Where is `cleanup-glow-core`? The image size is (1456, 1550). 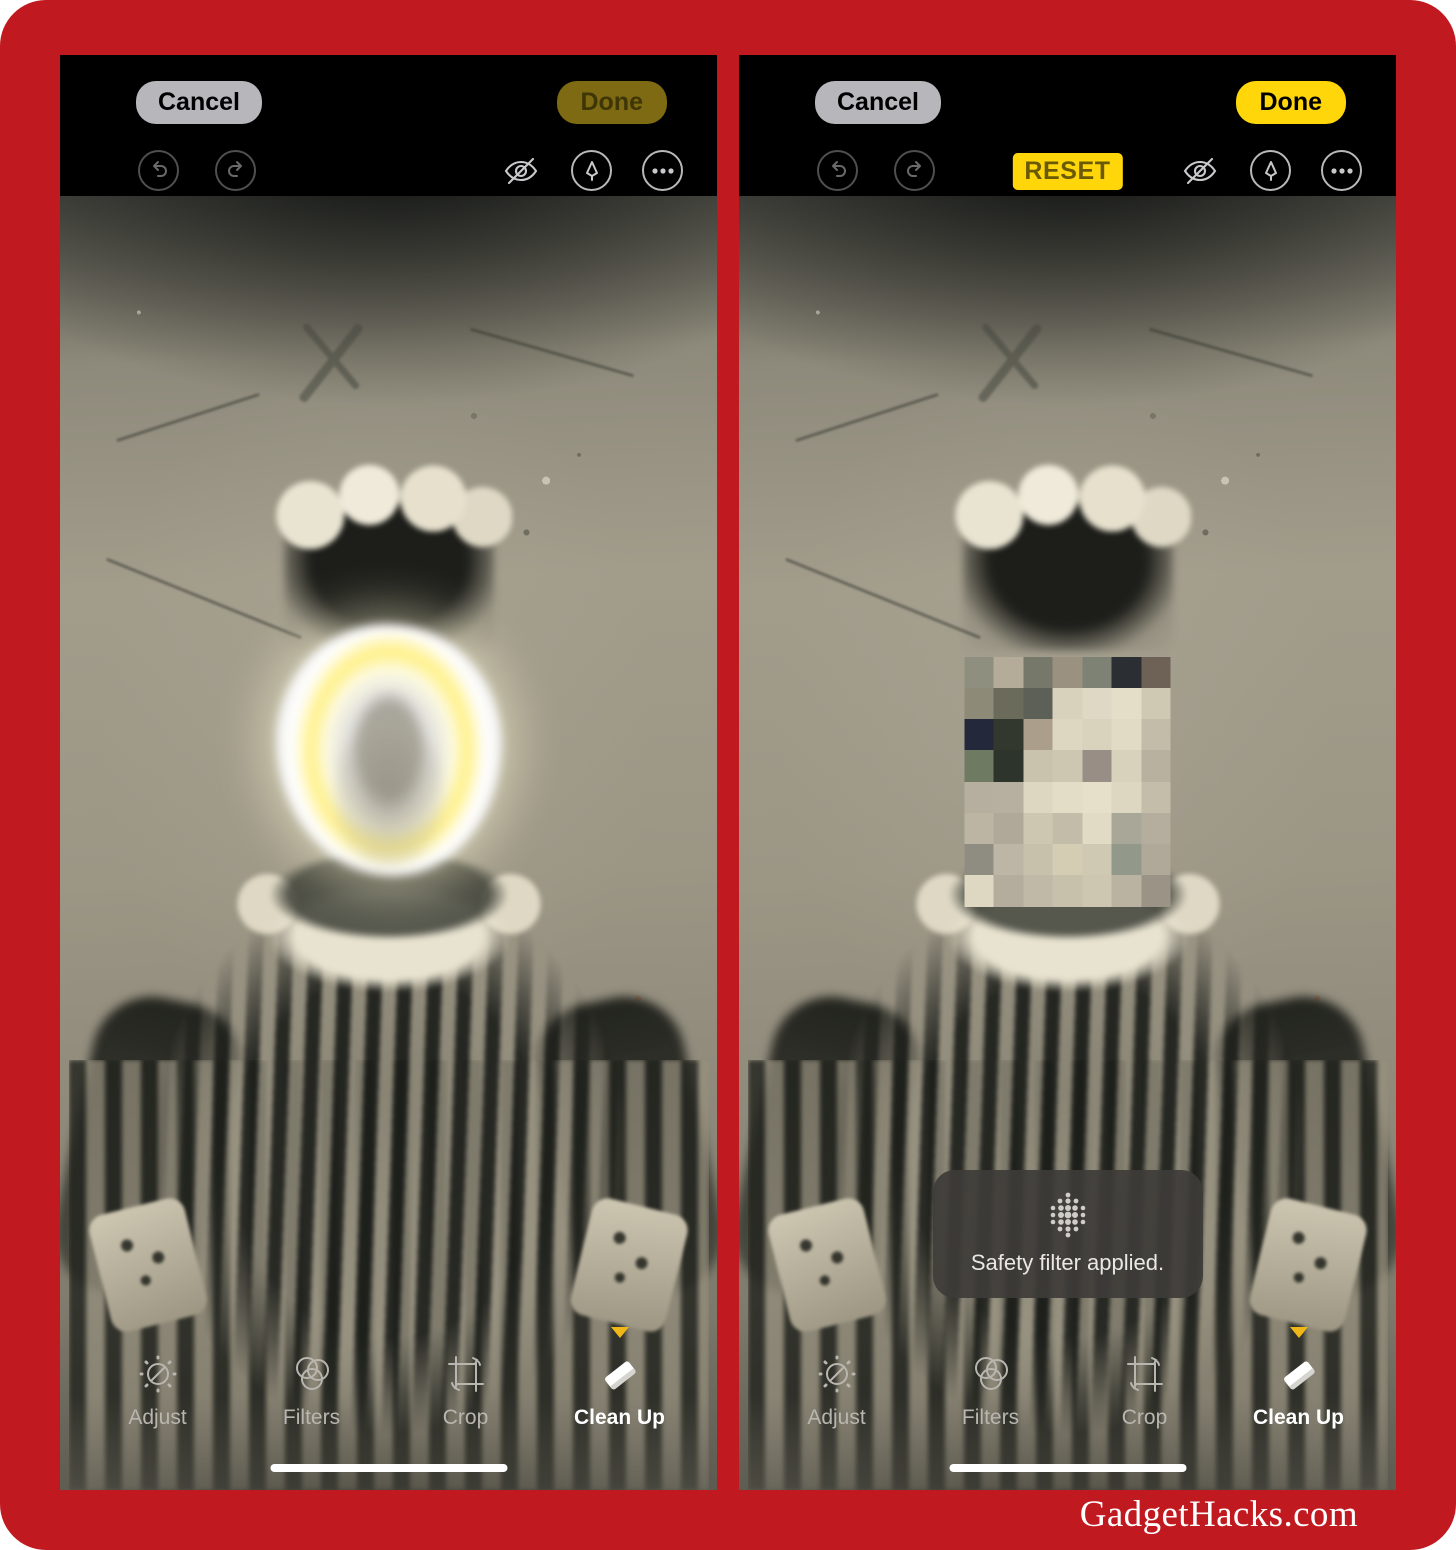 cleanup-glow-core is located at coordinates (388, 792).